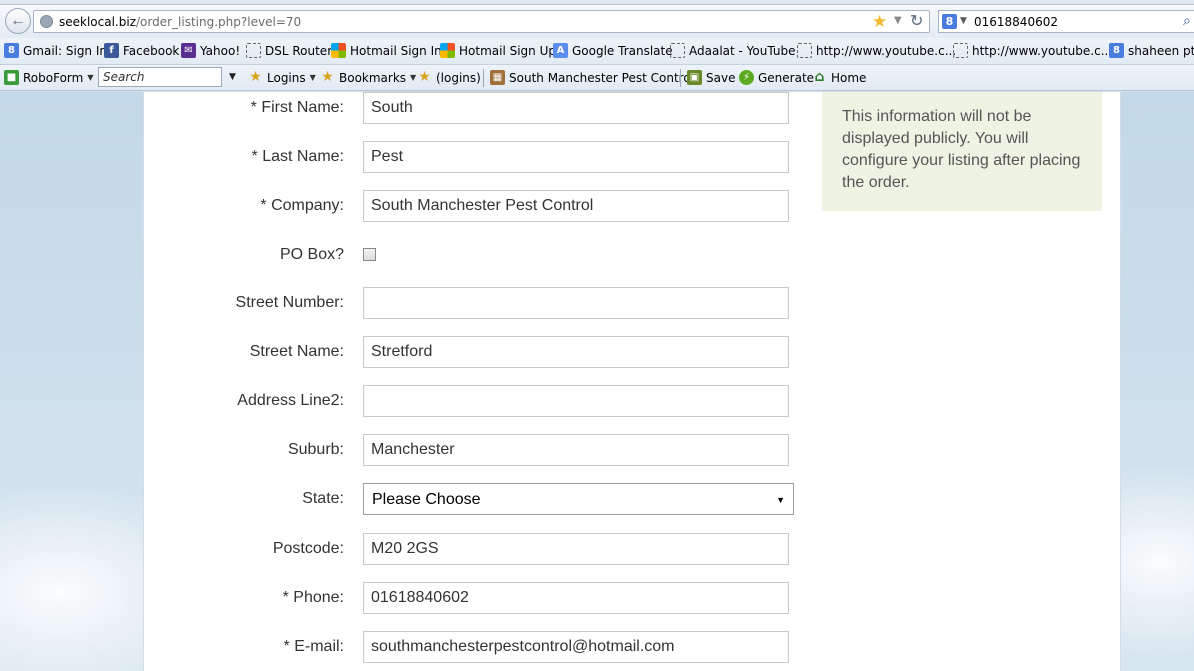 The height and width of the screenshot is (671, 1194). Describe the element at coordinates (48, 77) in the screenshot. I see `roboform-menu: ■ RoboForm ▼` at that location.